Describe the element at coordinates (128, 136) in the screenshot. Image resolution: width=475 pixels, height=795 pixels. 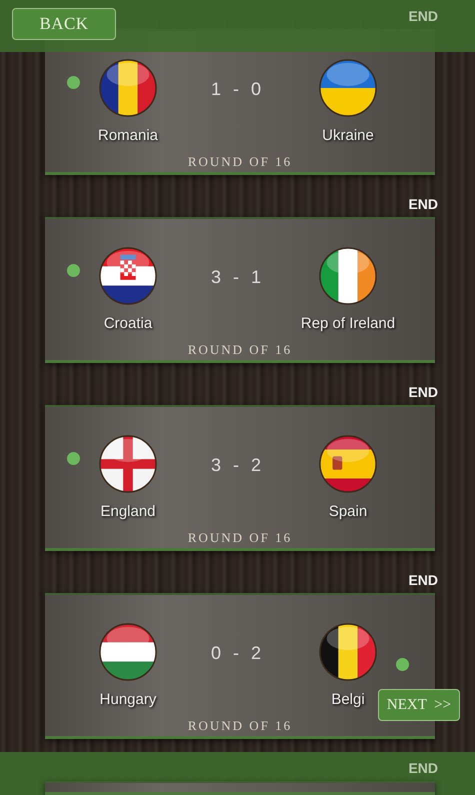
I see `team-name: Romania` at that location.